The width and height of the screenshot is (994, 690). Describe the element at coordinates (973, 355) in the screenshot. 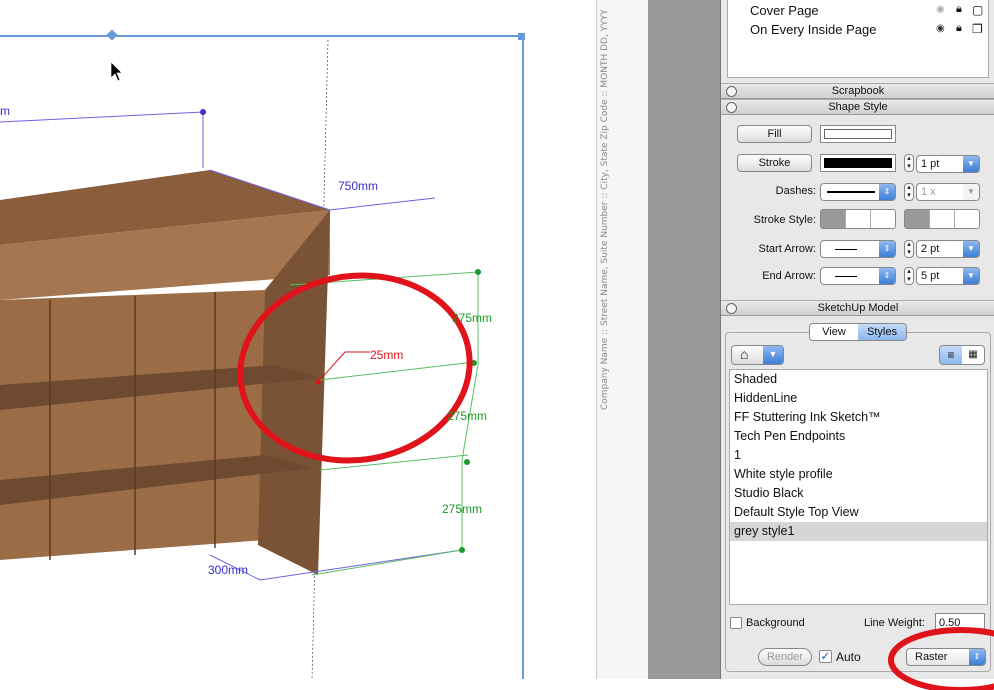

I see `grid-view-icon: ▦` at that location.